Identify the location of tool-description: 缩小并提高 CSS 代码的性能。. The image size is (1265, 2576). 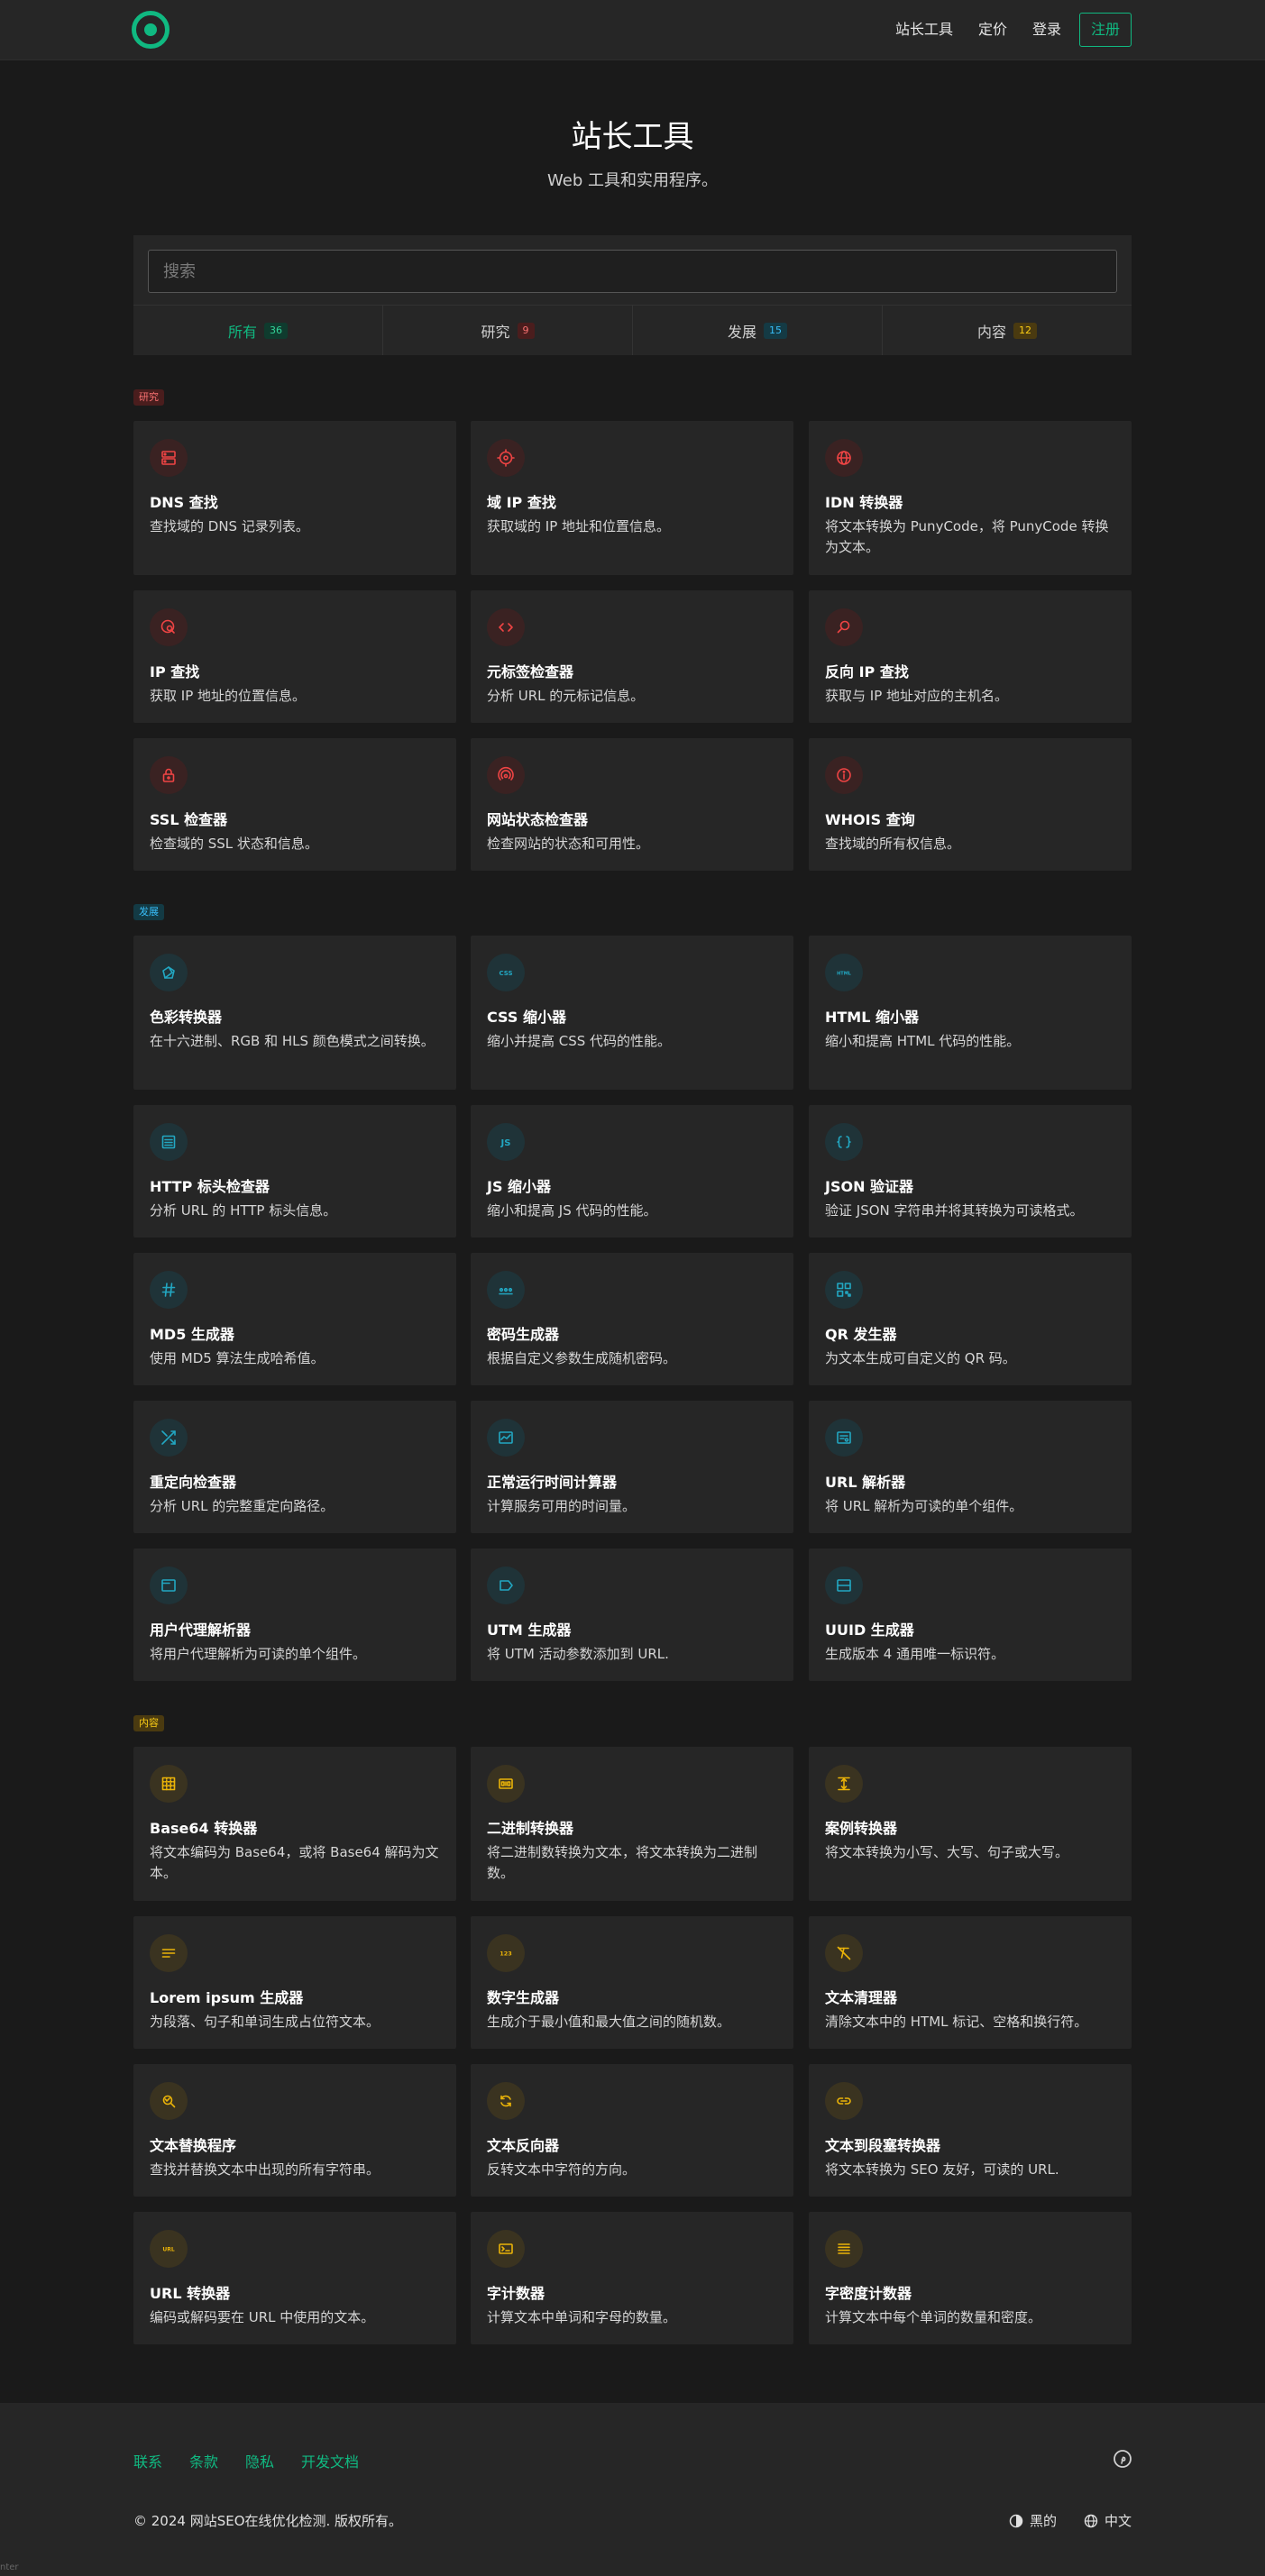
(579, 1041).